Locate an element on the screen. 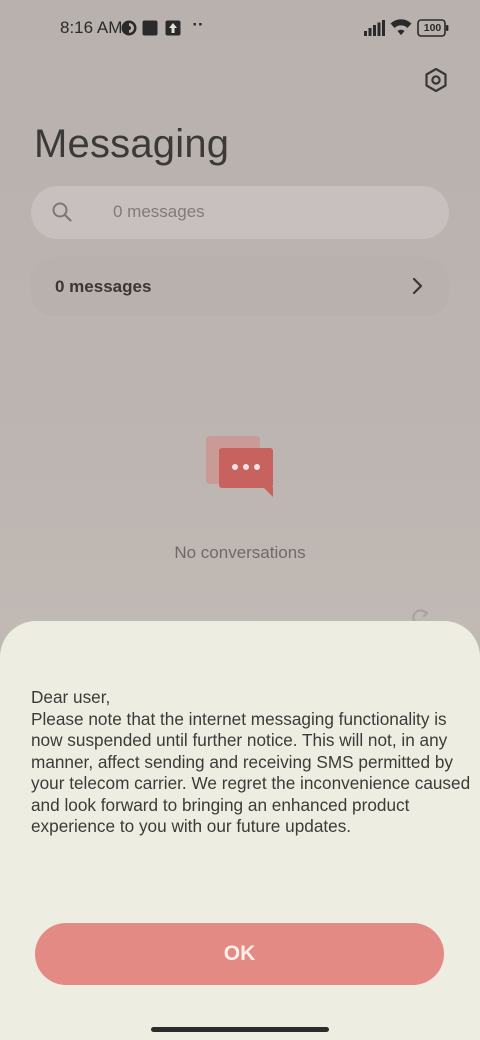 This screenshot has width=480, height=1040. search-icon is located at coordinates (62, 212).